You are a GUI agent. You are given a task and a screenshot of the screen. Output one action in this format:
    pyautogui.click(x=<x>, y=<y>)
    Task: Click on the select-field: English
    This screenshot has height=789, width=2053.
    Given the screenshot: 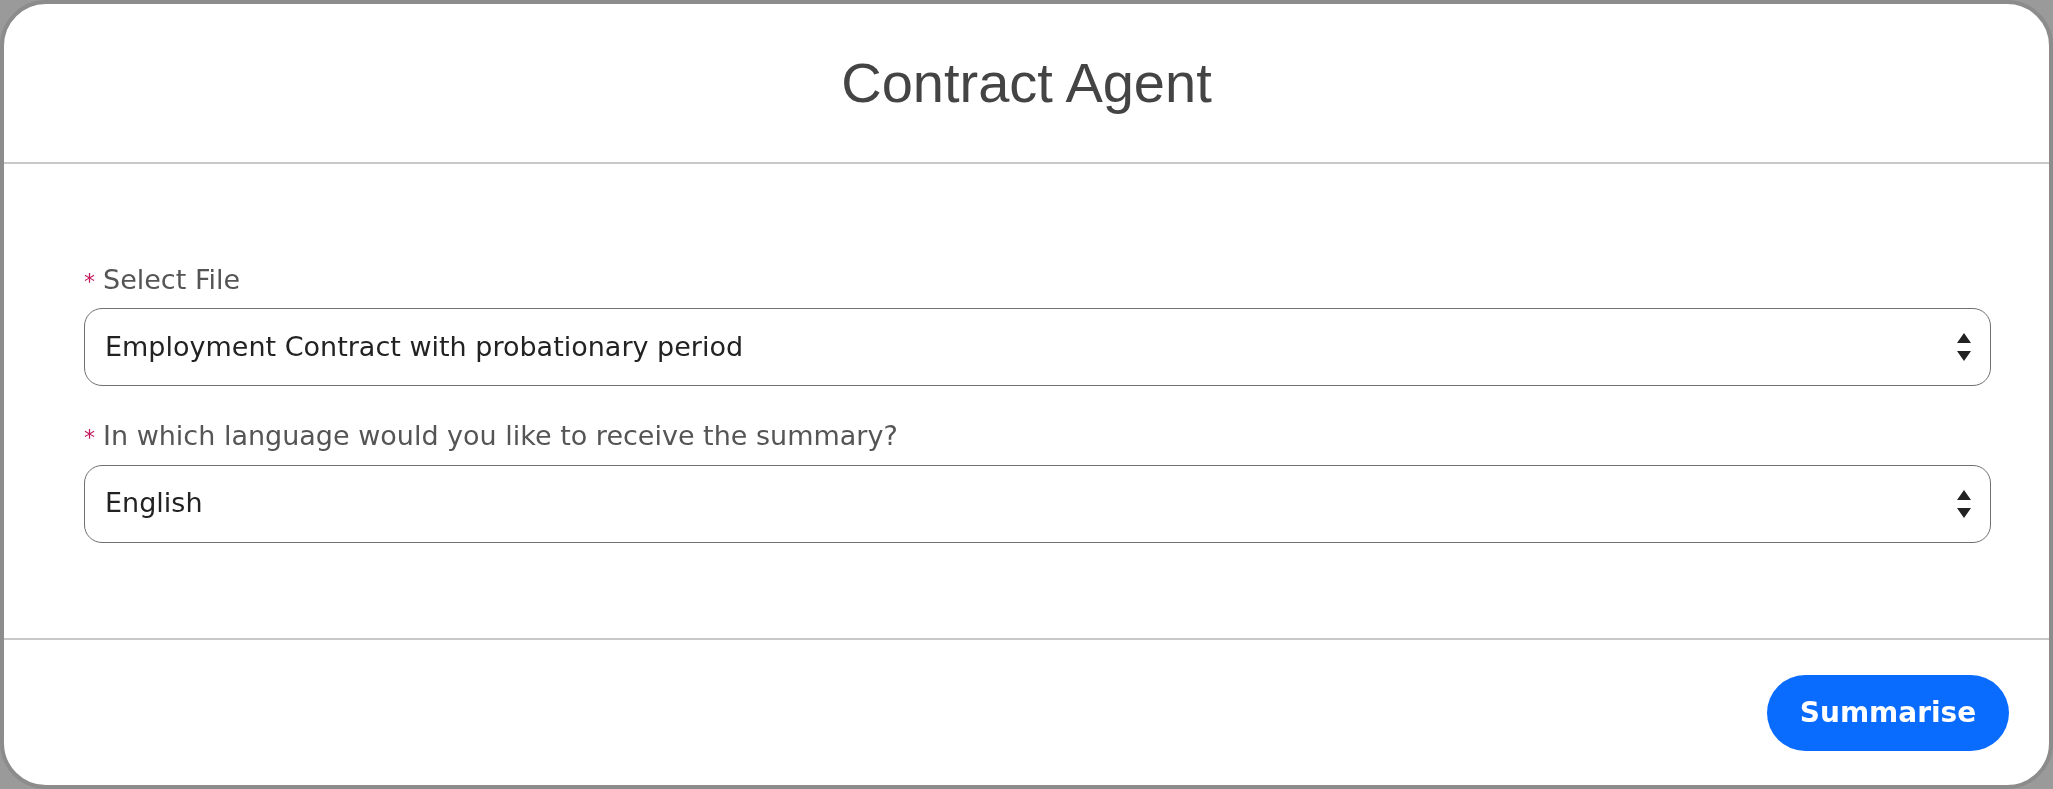 What is the action you would take?
    pyautogui.click(x=1037, y=503)
    